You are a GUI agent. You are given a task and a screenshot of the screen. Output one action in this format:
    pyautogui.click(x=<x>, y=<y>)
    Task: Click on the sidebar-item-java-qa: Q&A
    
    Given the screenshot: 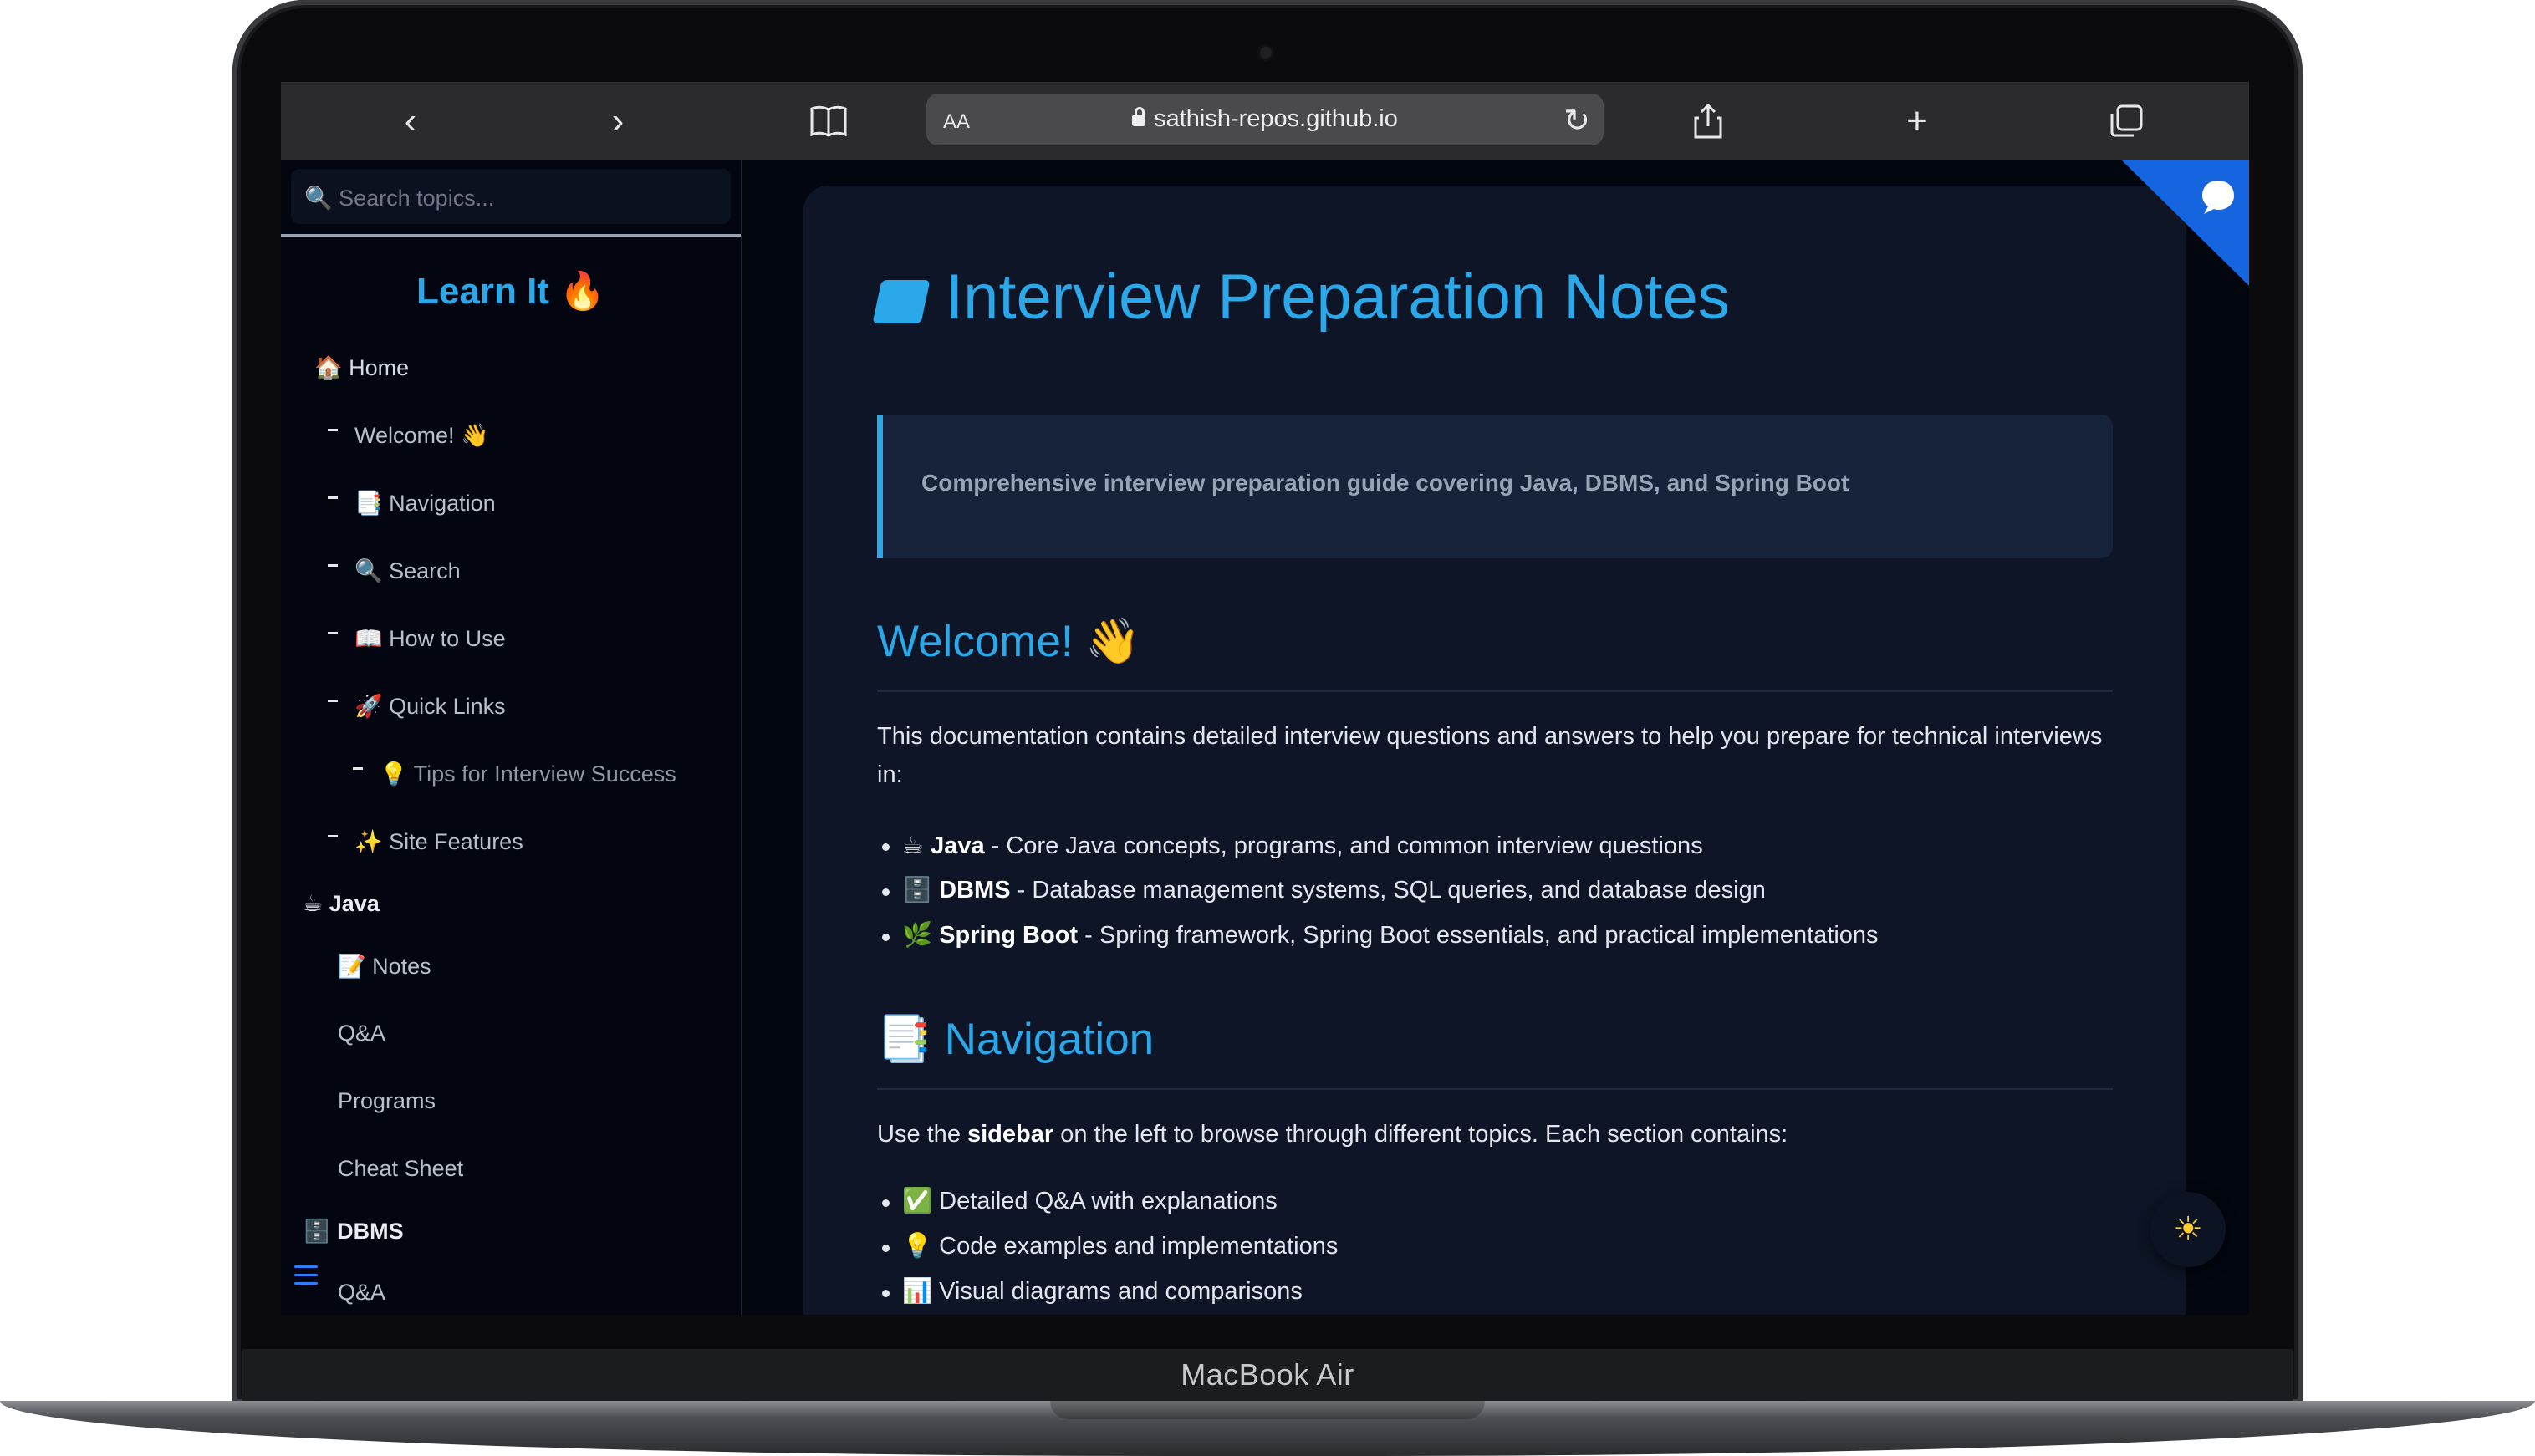 What is the action you would take?
    pyautogui.click(x=361, y=1033)
    